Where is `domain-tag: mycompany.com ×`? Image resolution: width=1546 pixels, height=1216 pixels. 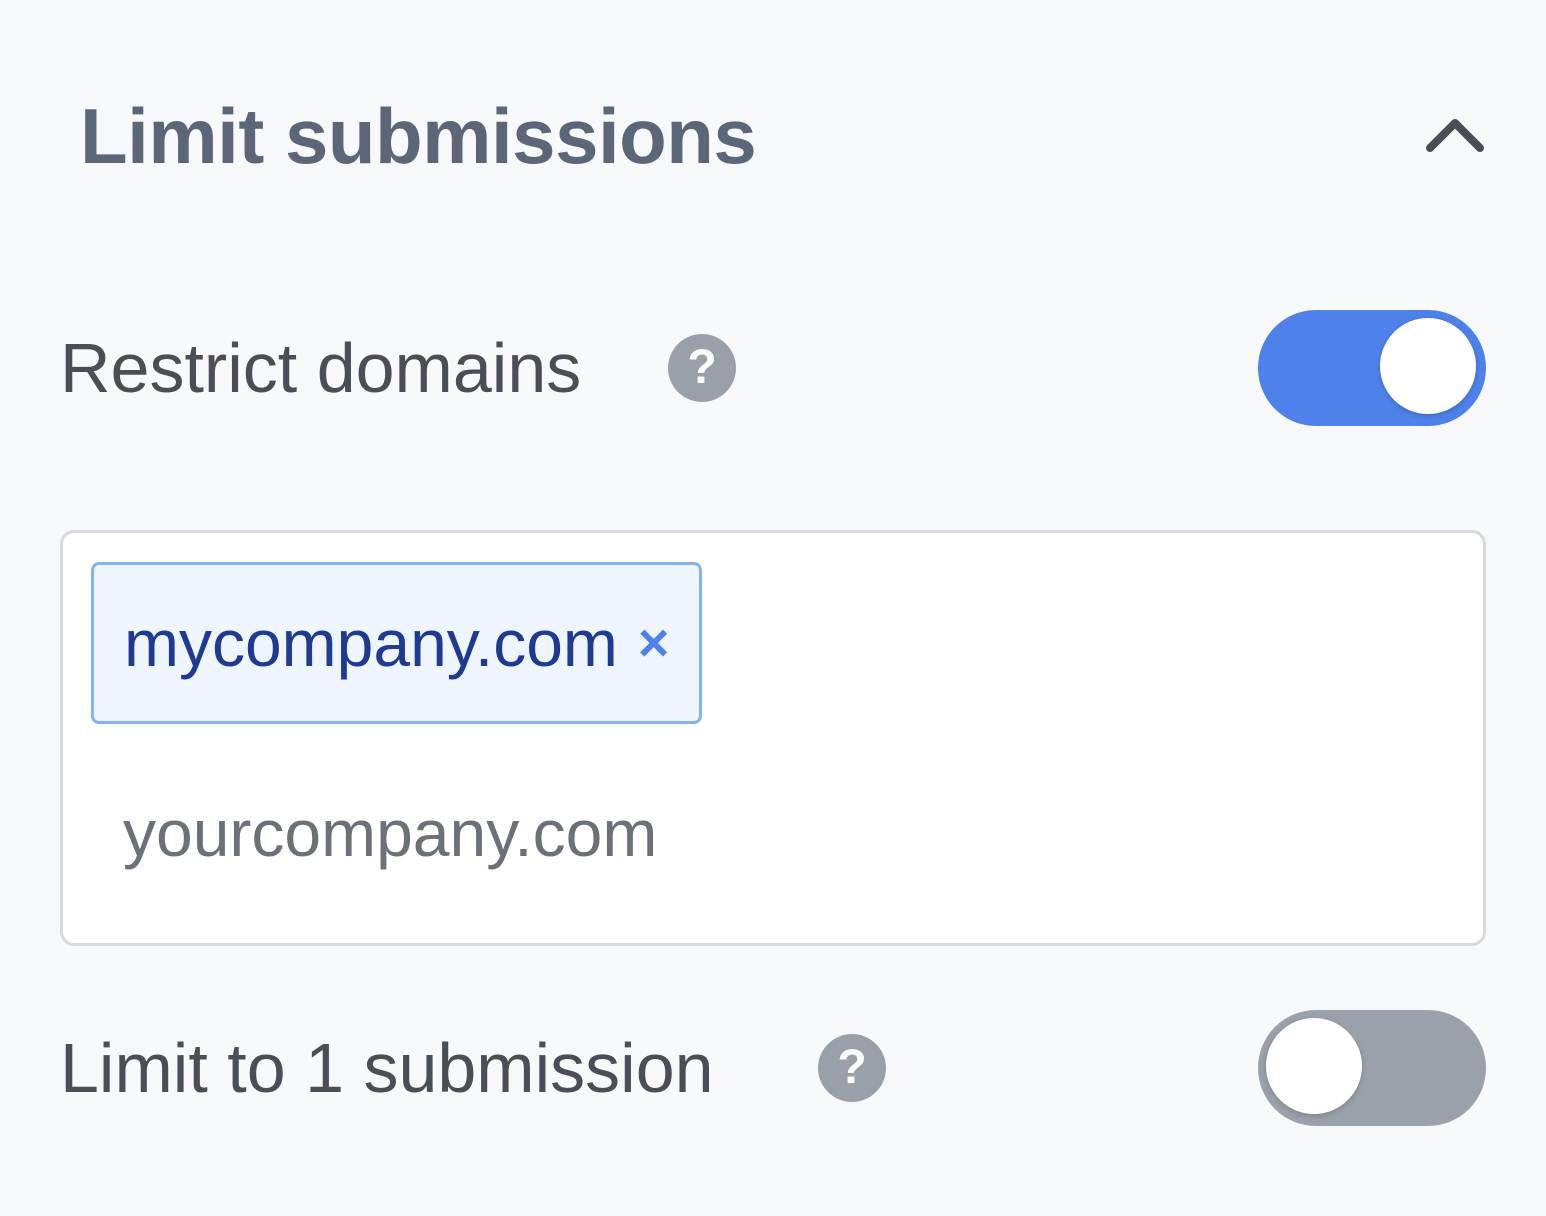
domain-tag: mycompany.com × is located at coordinates (397, 643).